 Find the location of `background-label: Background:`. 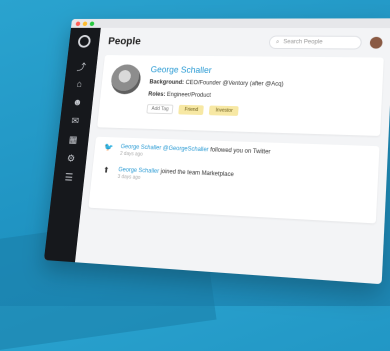

background-label: Background: is located at coordinates (167, 82).